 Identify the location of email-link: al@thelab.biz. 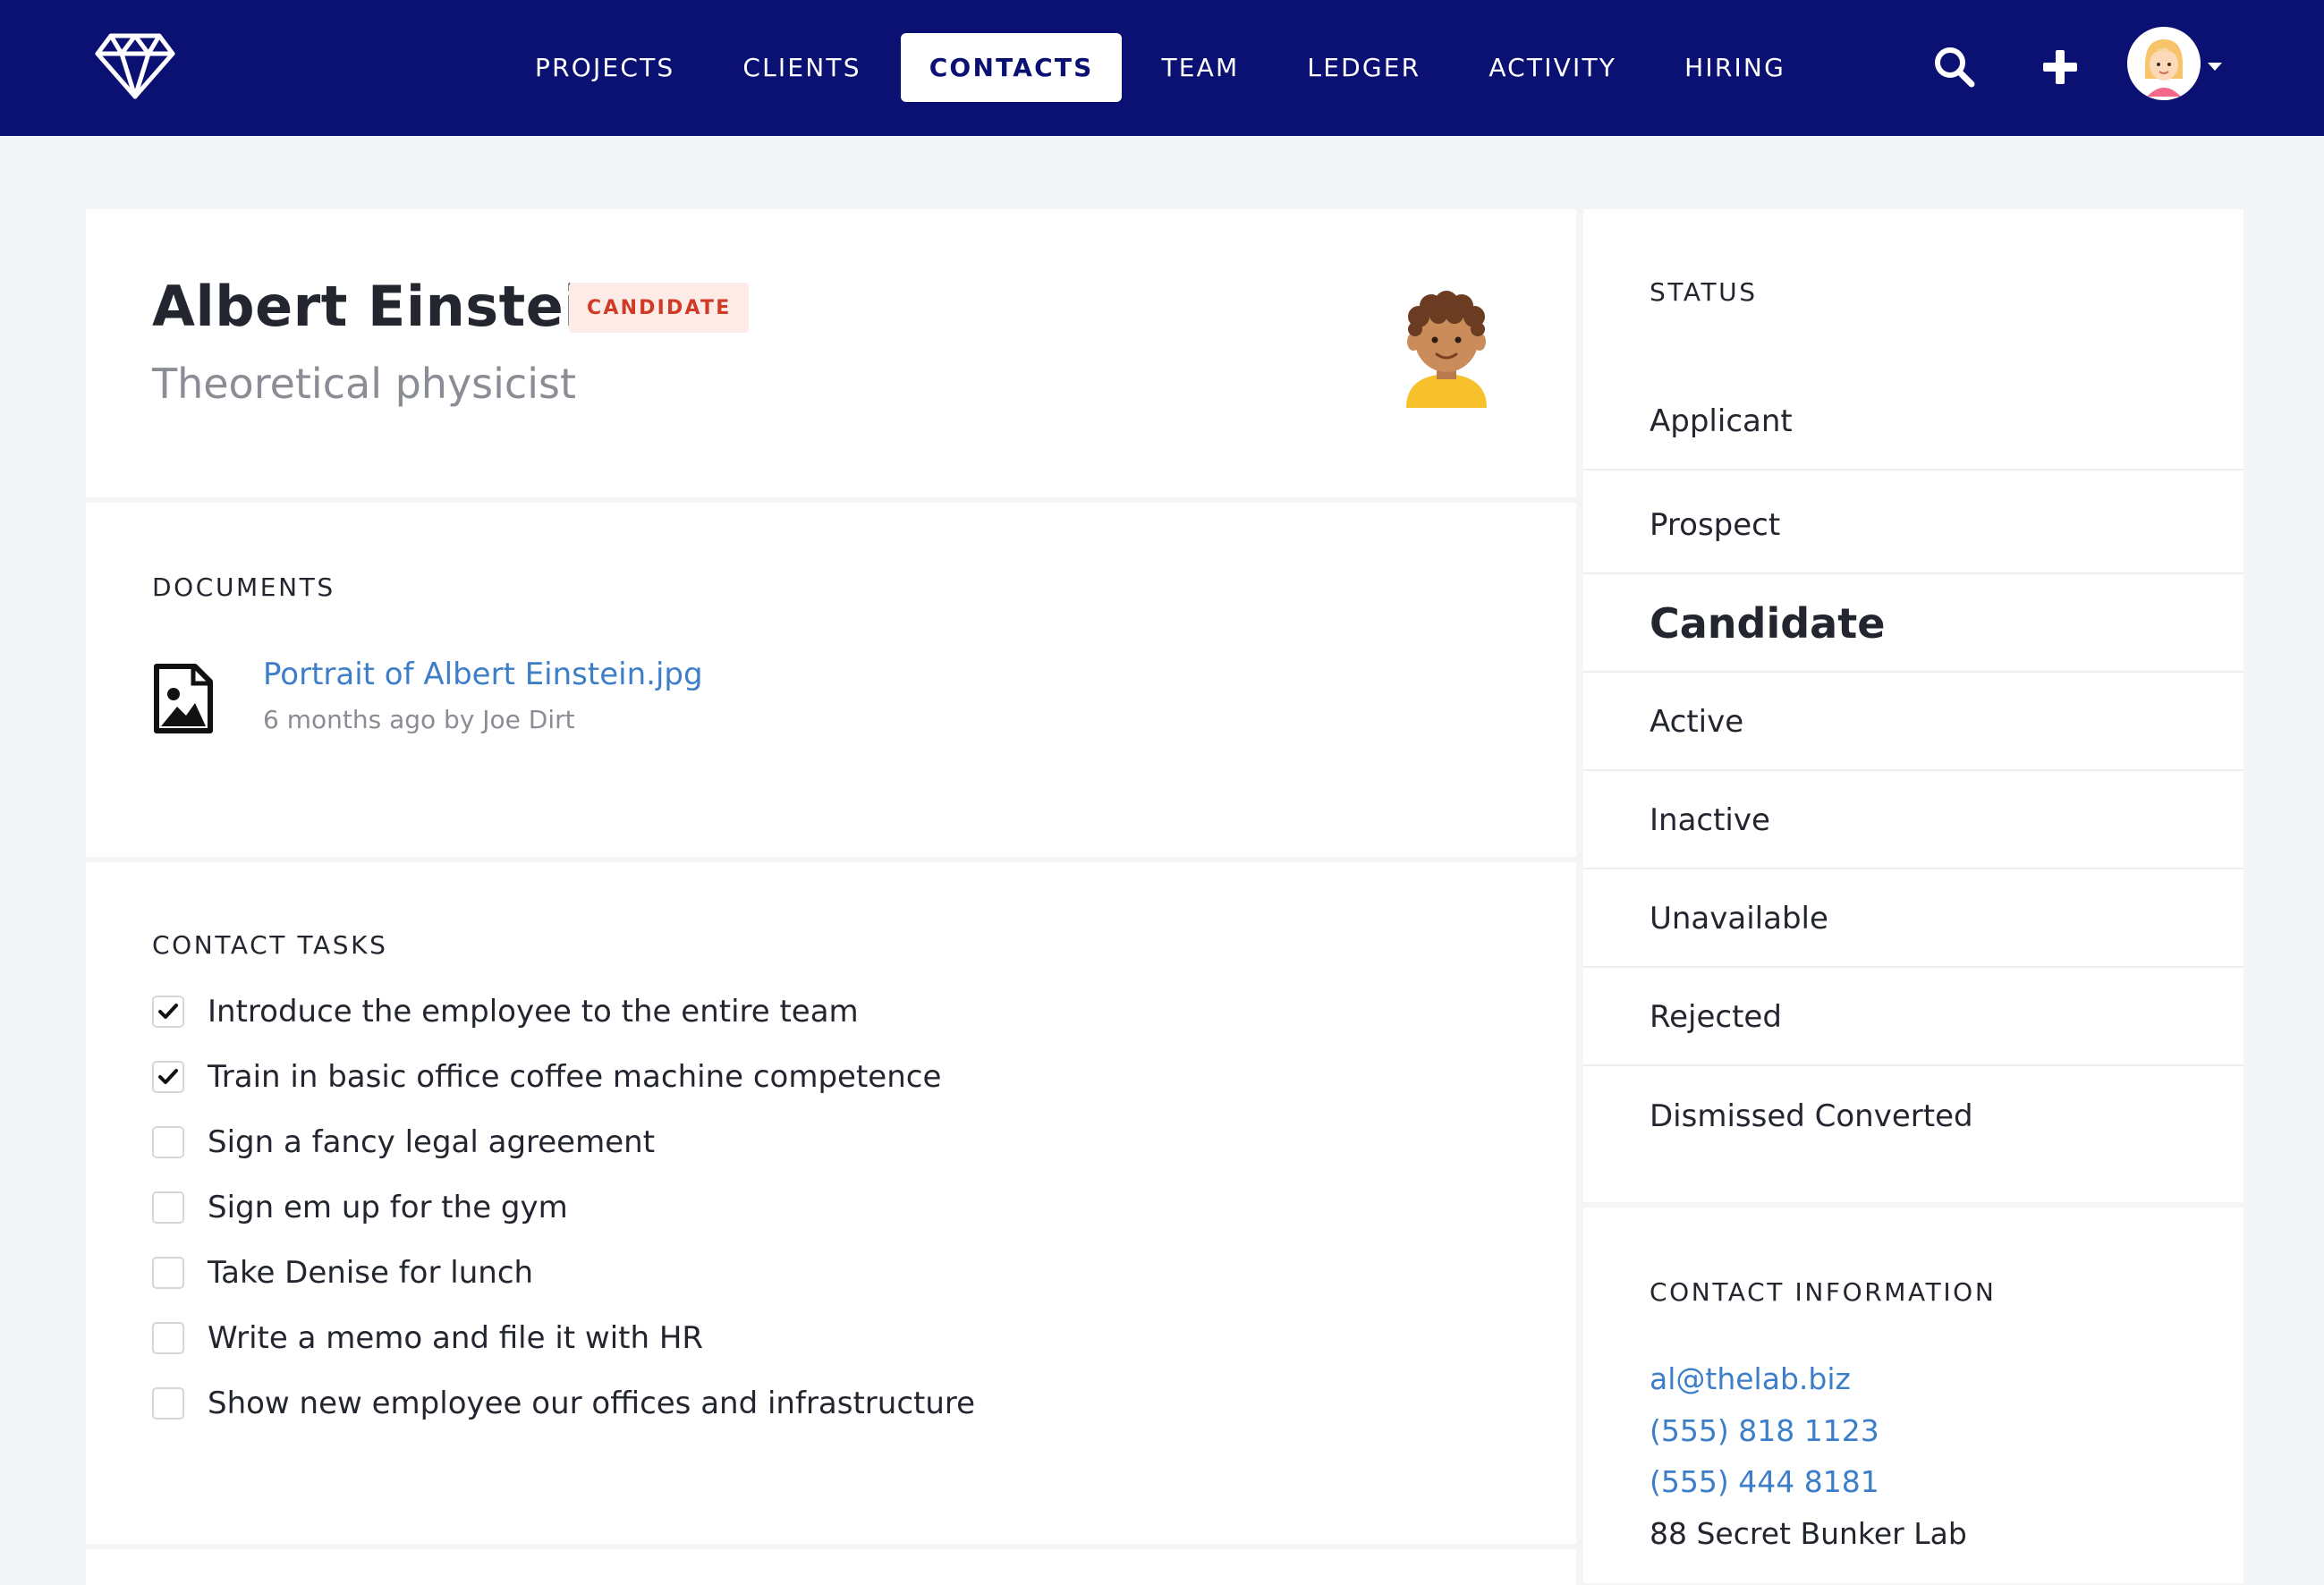
(1751, 1378).